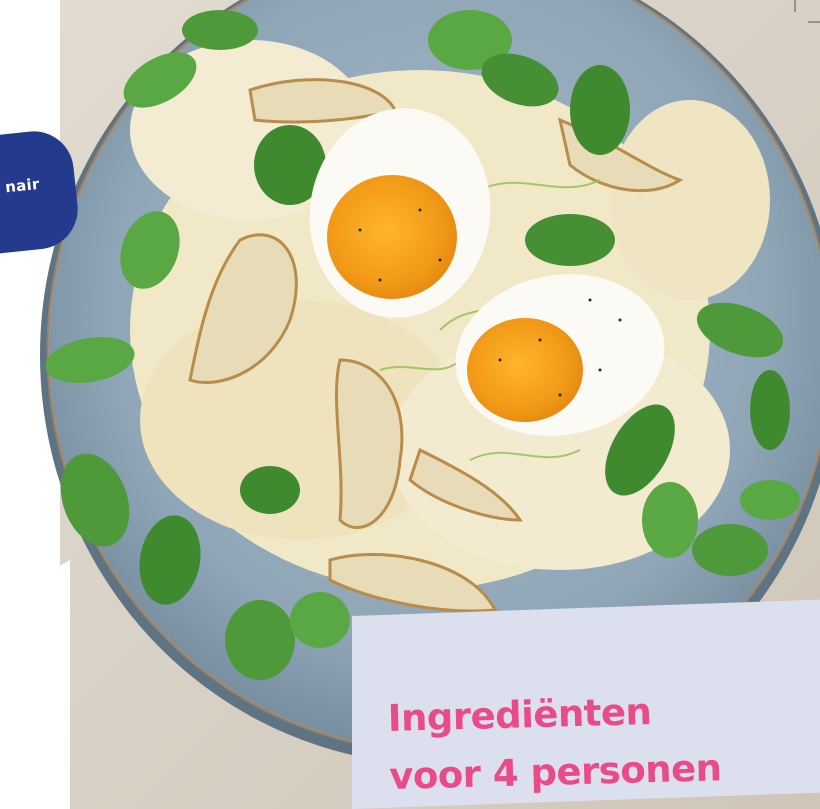  What do you see at coordinates (555, 772) in the screenshot?
I see `ingredients-servings: voor 4 personen` at bounding box center [555, 772].